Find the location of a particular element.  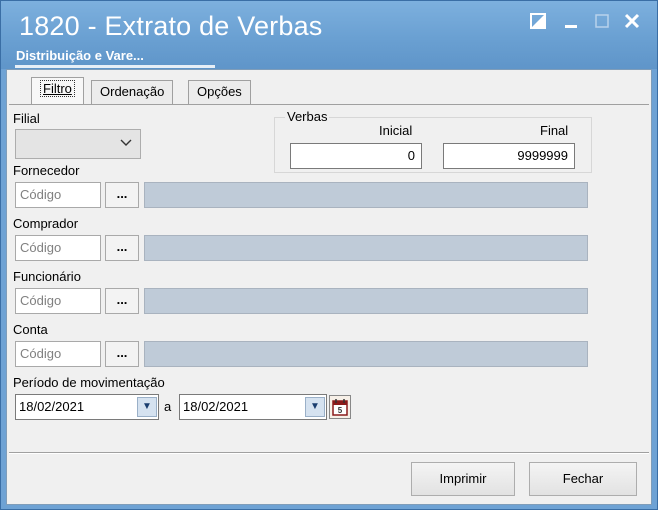

tab-opcoes: Opções is located at coordinates (219, 92).